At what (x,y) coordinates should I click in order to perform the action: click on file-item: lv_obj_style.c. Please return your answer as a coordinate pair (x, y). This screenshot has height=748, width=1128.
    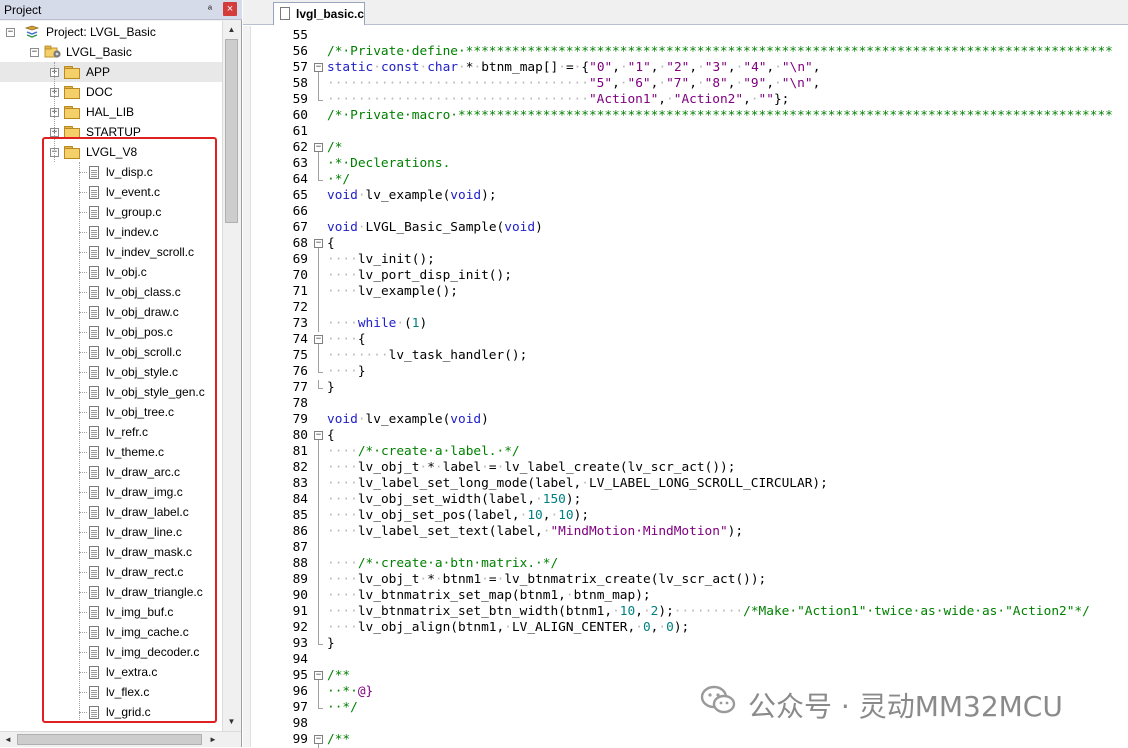
    Looking at the image, I should click on (111, 372).